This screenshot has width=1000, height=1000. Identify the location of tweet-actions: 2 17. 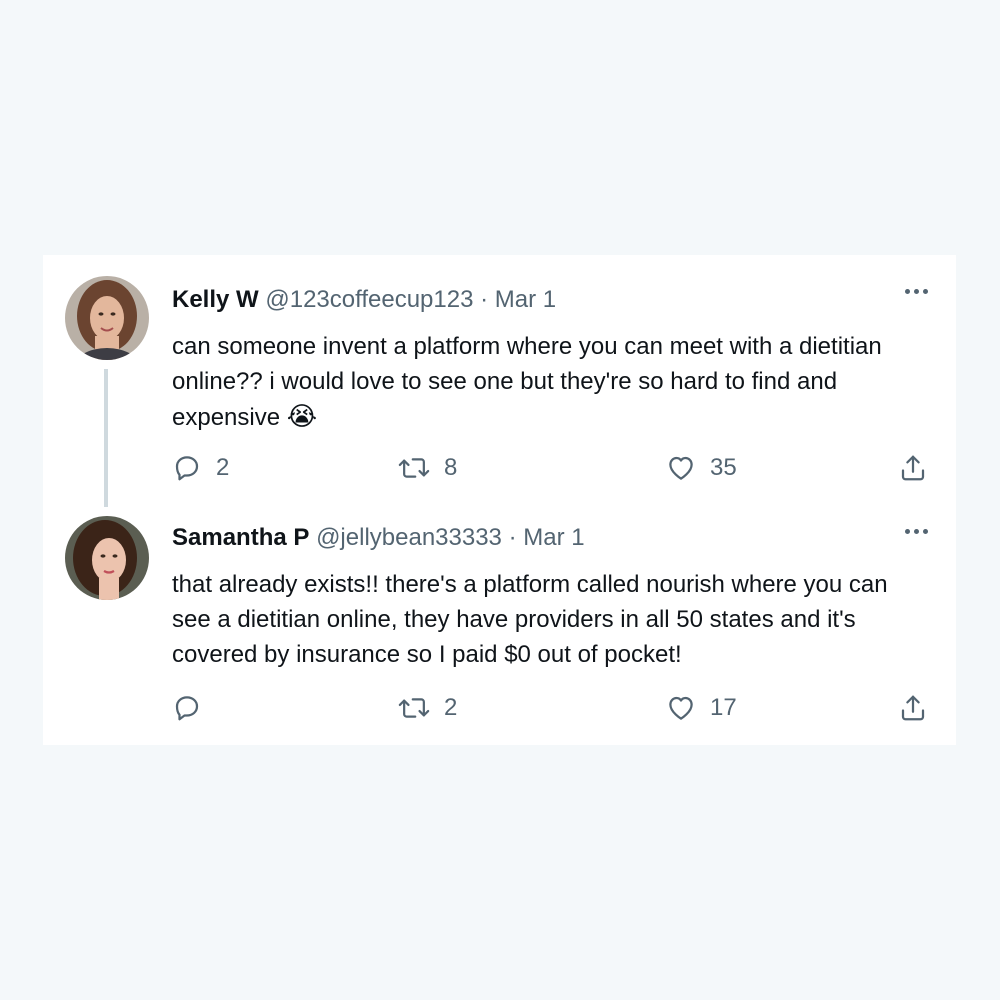
(552, 708).